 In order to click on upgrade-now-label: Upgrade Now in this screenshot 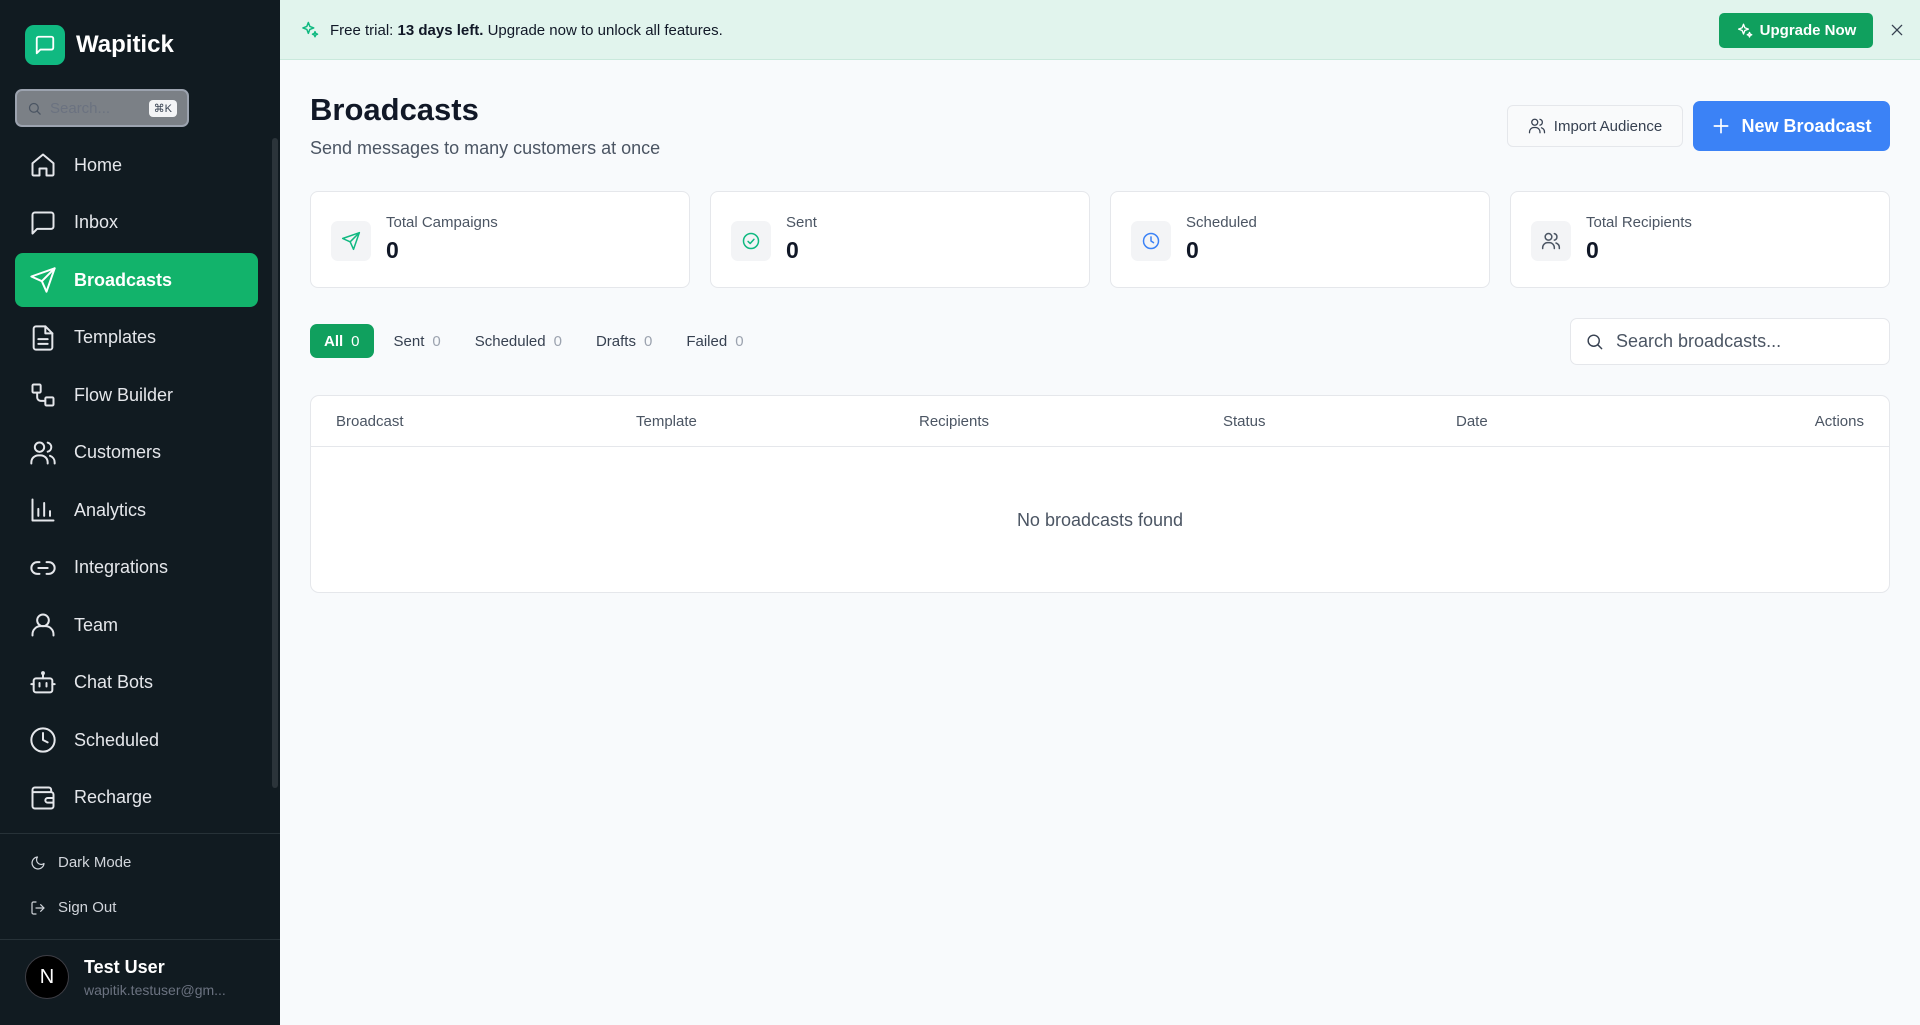, I will do `click(1808, 30)`.